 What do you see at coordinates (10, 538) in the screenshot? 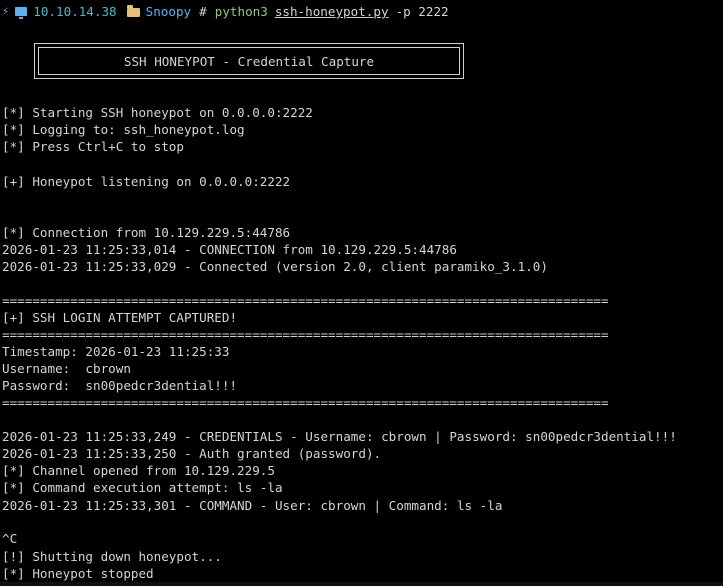
I see `ctrl-c-echo: ^C` at bounding box center [10, 538].